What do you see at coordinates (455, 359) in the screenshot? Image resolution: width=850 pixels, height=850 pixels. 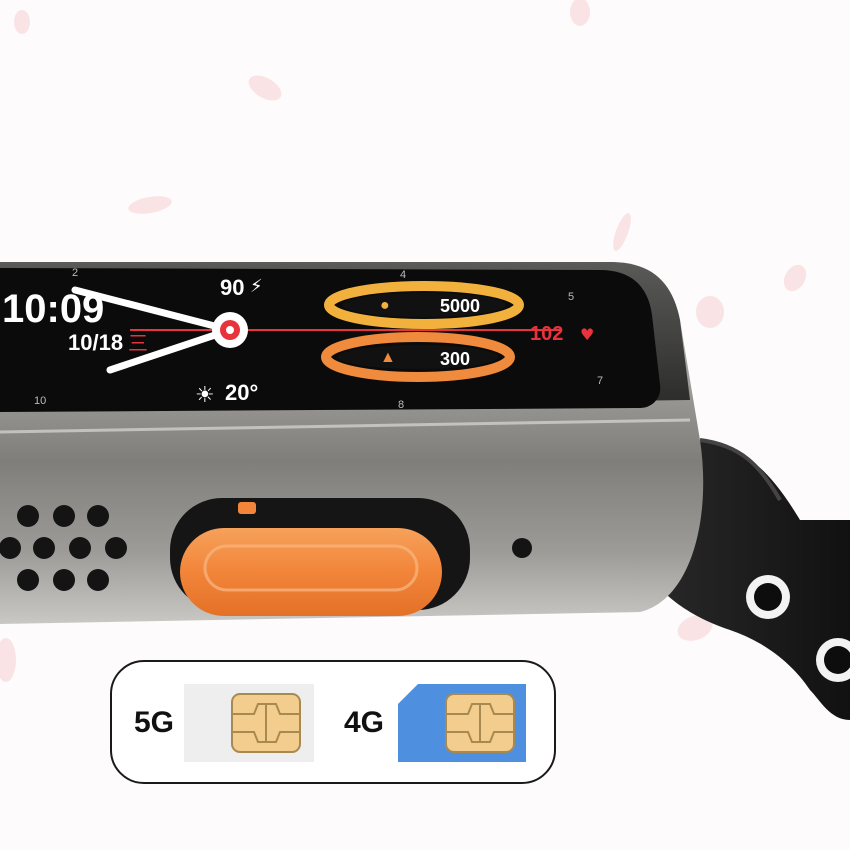 I see `calories-value: 300` at bounding box center [455, 359].